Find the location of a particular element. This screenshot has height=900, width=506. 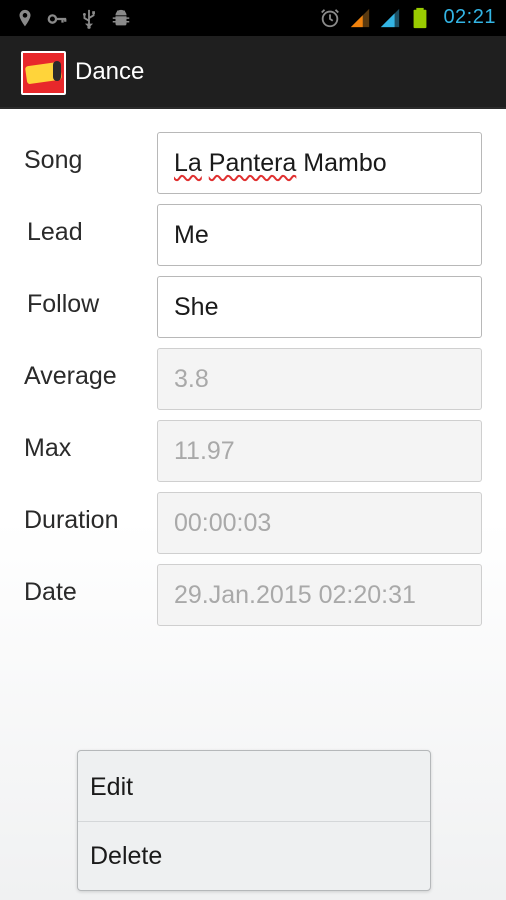

page-title: Dance is located at coordinates (110, 71).